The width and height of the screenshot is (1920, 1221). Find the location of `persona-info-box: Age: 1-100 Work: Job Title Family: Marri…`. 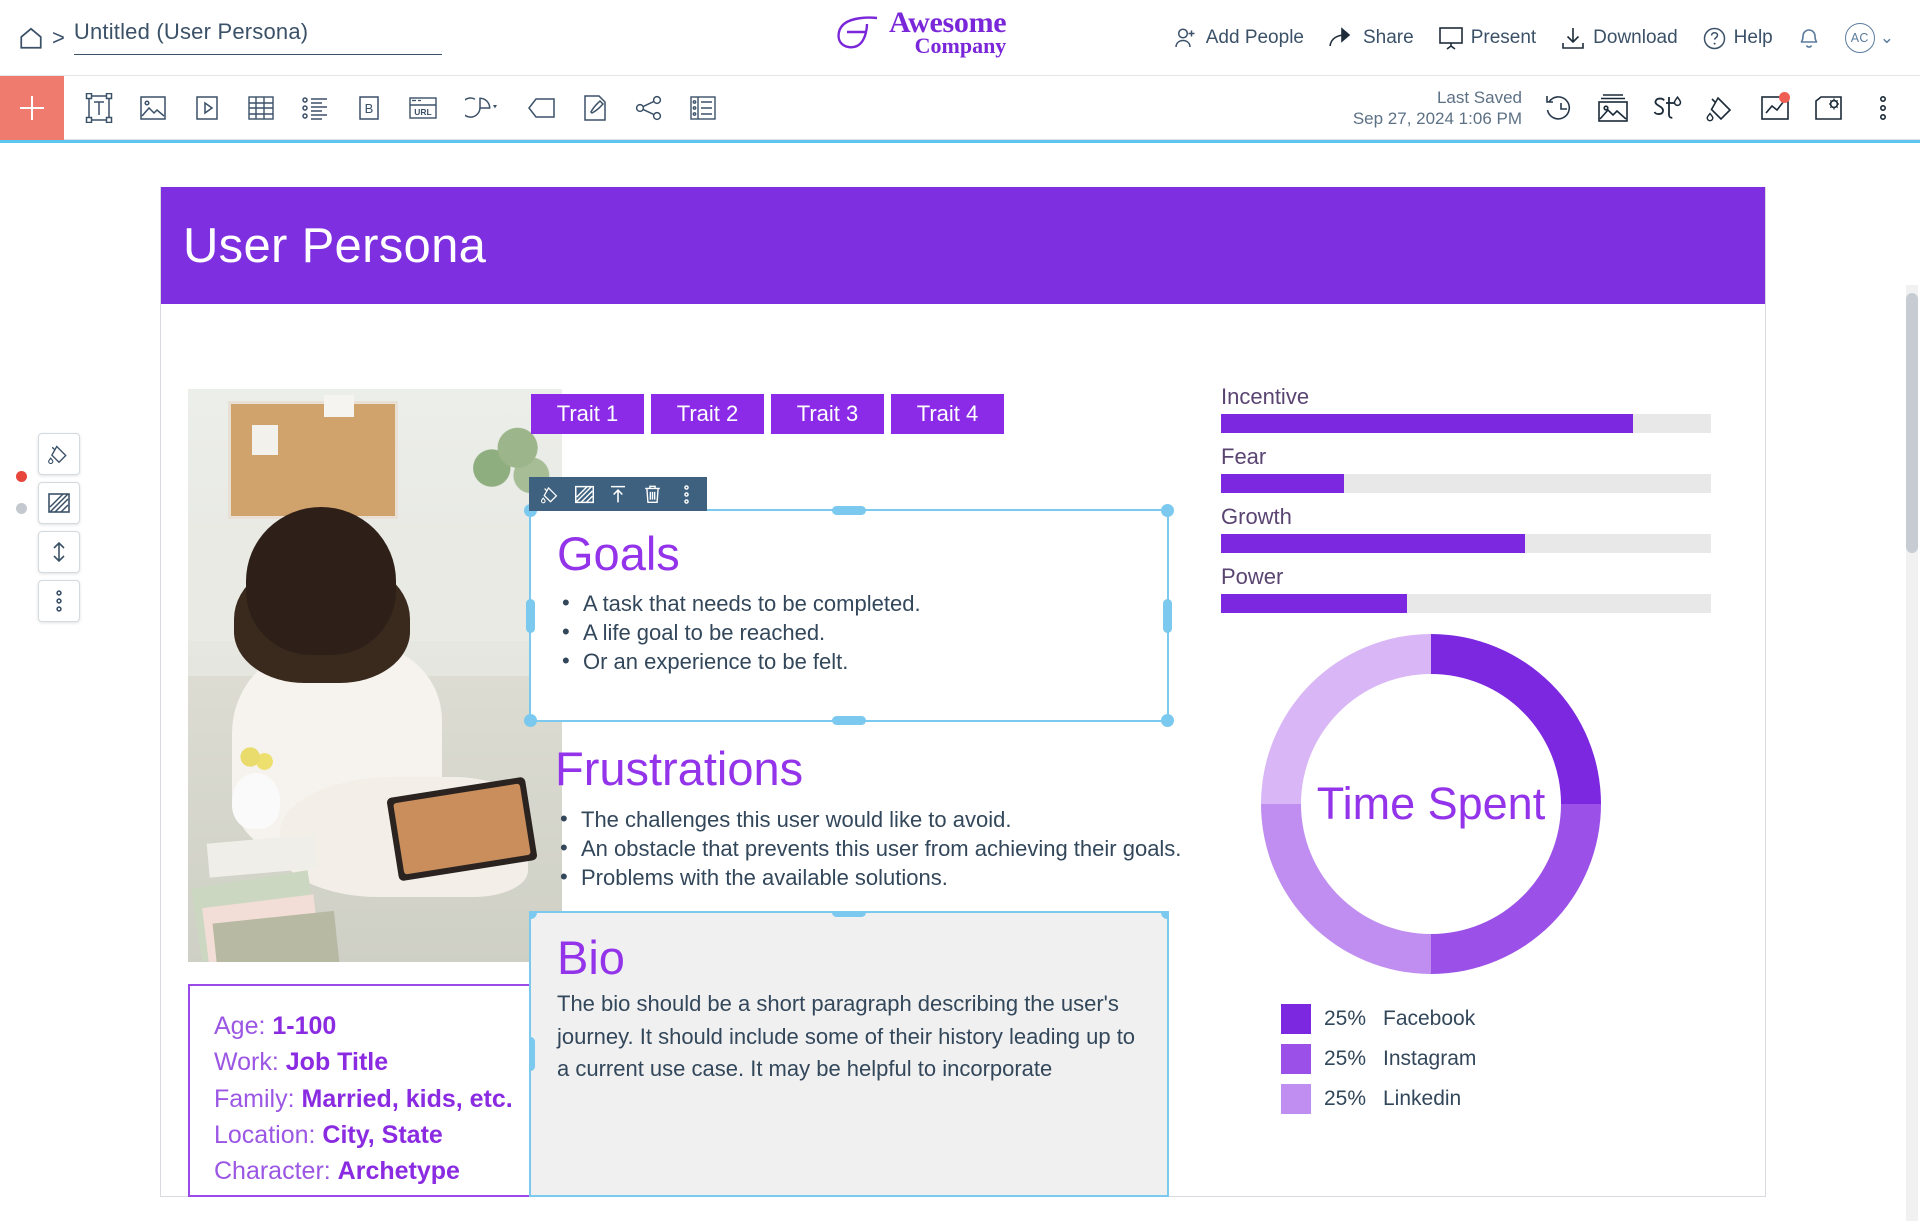

persona-info-box: Age: 1-100 Work: Job Title Family: Marri… is located at coordinates (375, 1090).